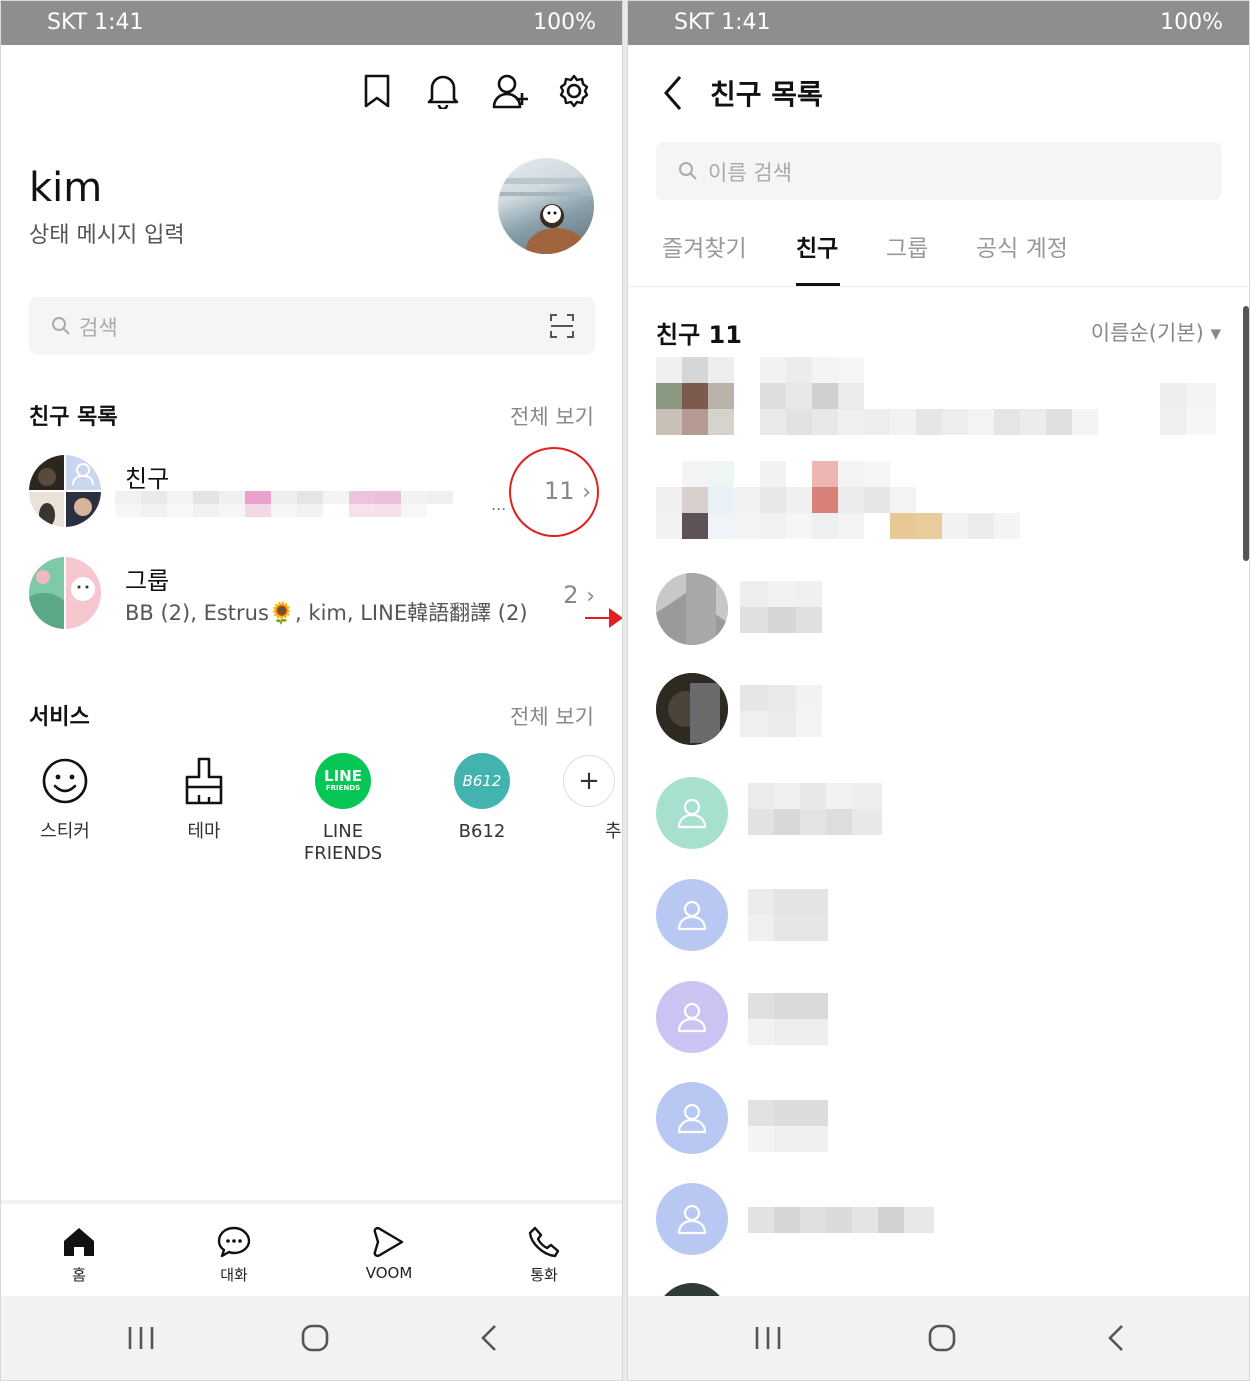 The width and height of the screenshot is (1250, 1381). What do you see at coordinates (692, 1290) in the screenshot?
I see `partial-friend-avatar` at bounding box center [692, 1290].